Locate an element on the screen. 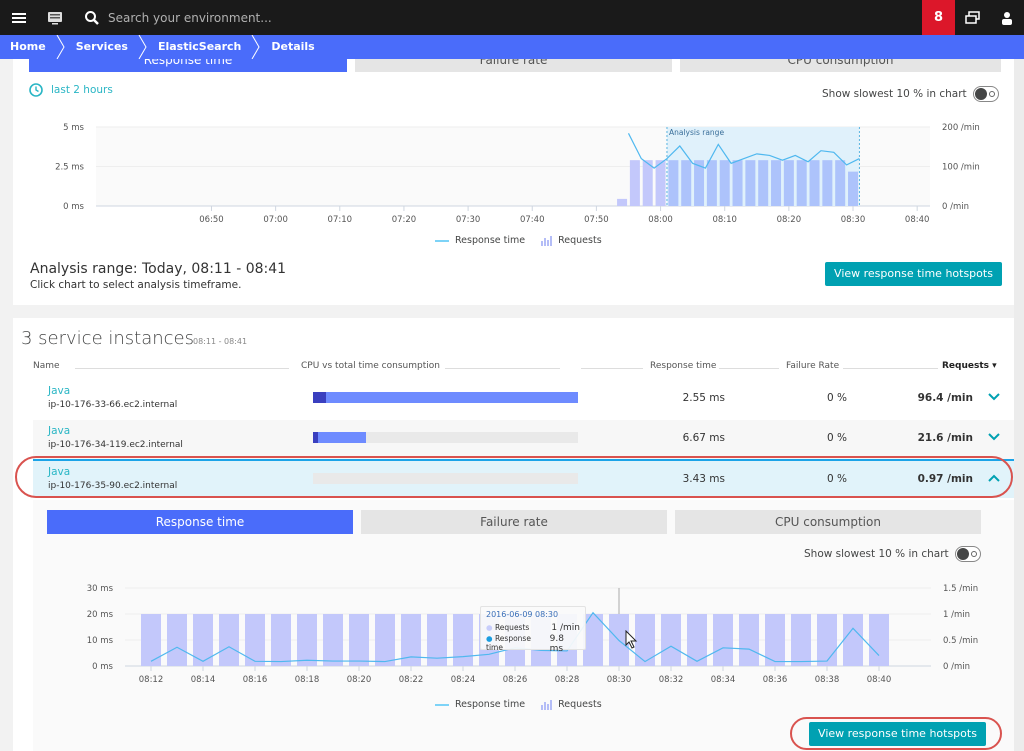 This screenshot has height=751, width=1024. y-tick-label: 10 ms is located at coordinates (100, 641).